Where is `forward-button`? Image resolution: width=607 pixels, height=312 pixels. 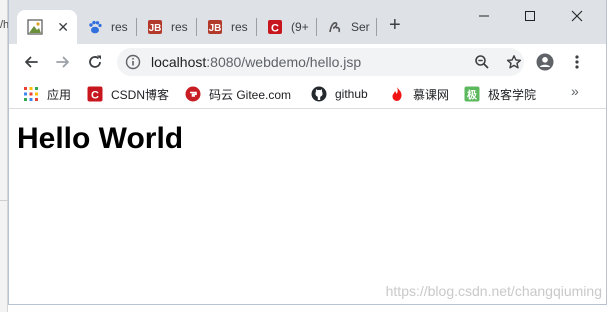
forward-button is located at coordinates (63, 62).